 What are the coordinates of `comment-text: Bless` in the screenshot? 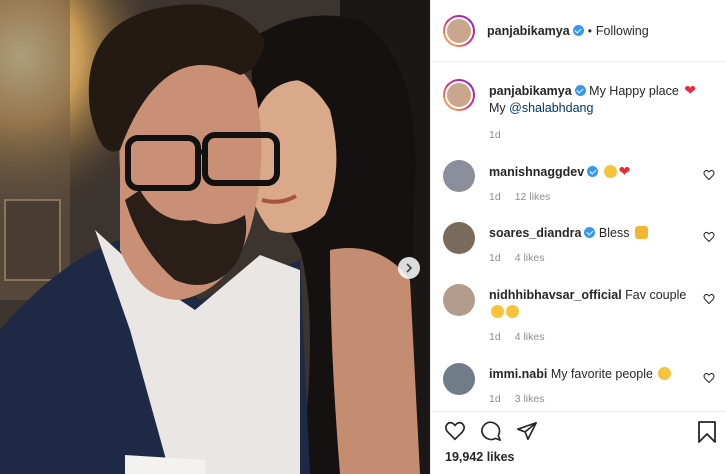 It's located at (614, 233).